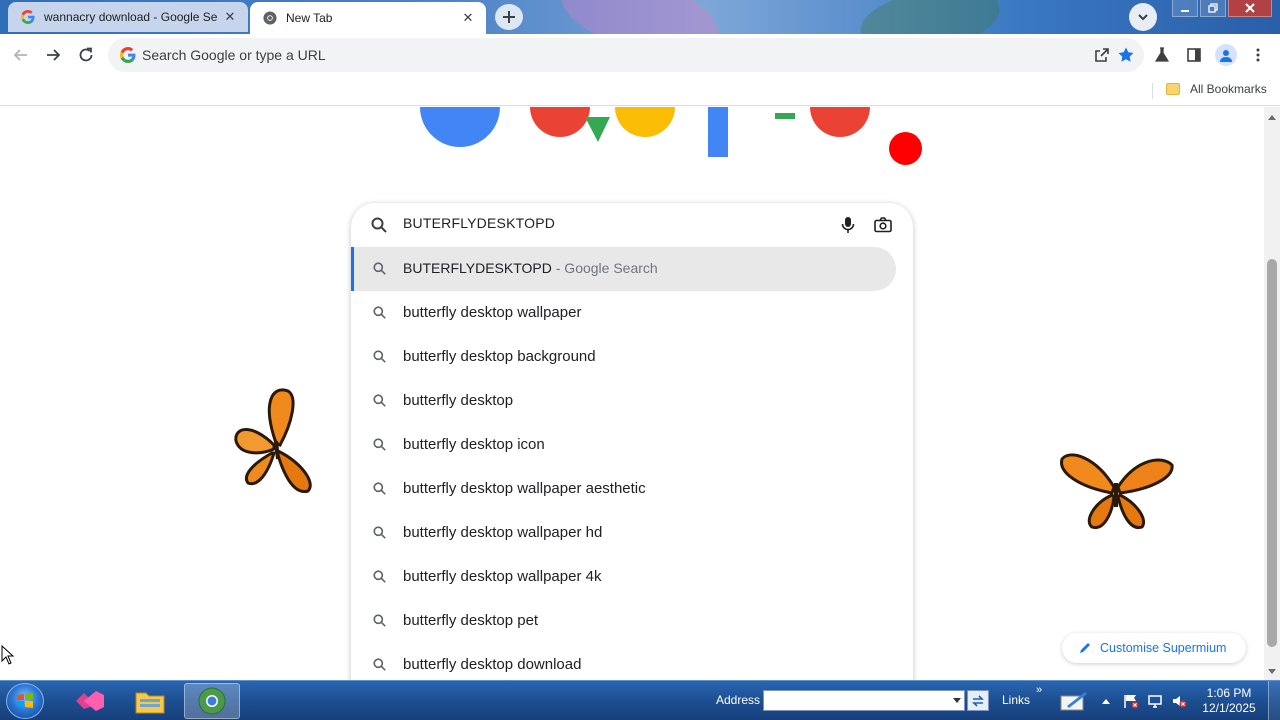 The width and height of the screenshot is (1280, 720). I want to click on suggestion-query: BUTERFLYDESKTOPD, so click(477, 268).